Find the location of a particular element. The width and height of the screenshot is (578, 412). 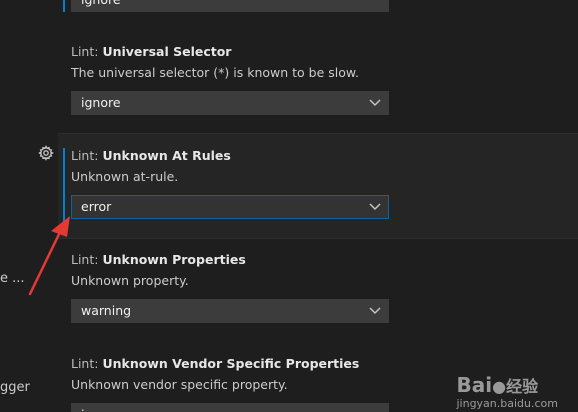

unknown-at-rules-dropdown: error is located at coordinates (230, 207).